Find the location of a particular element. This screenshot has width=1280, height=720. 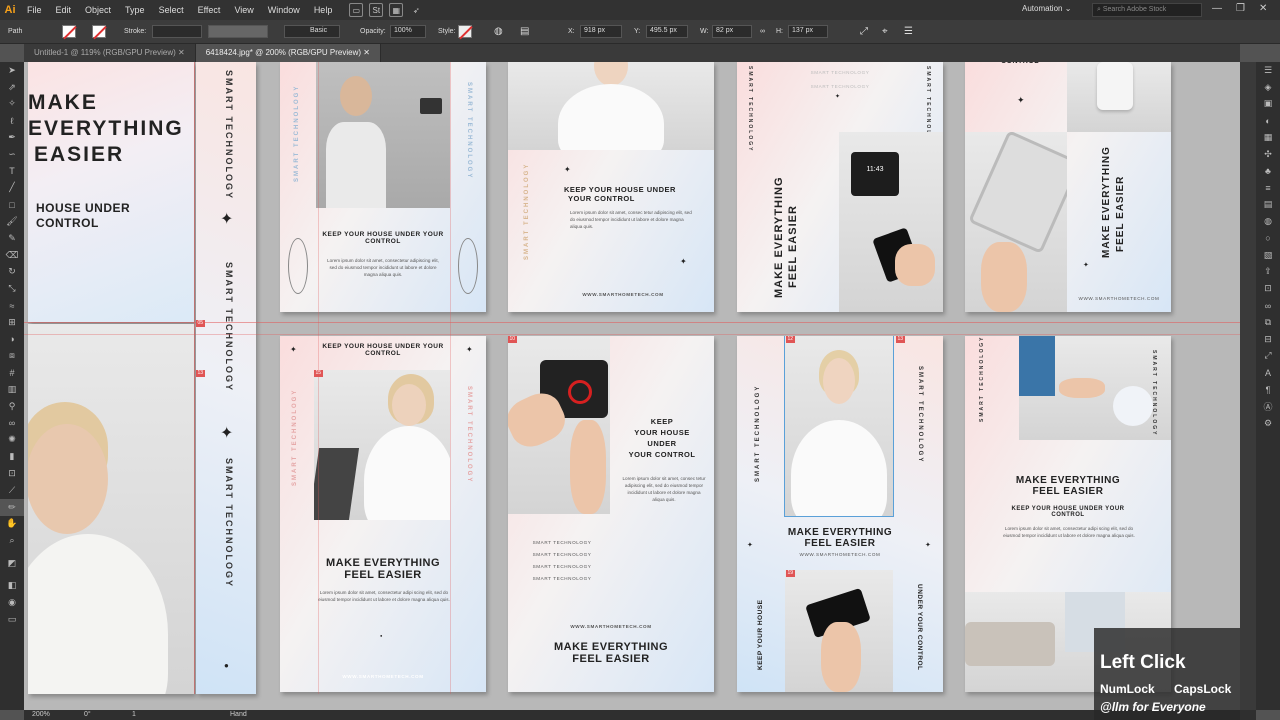

screen-mode-icon: ▭ is located at coordinates (12, 619).